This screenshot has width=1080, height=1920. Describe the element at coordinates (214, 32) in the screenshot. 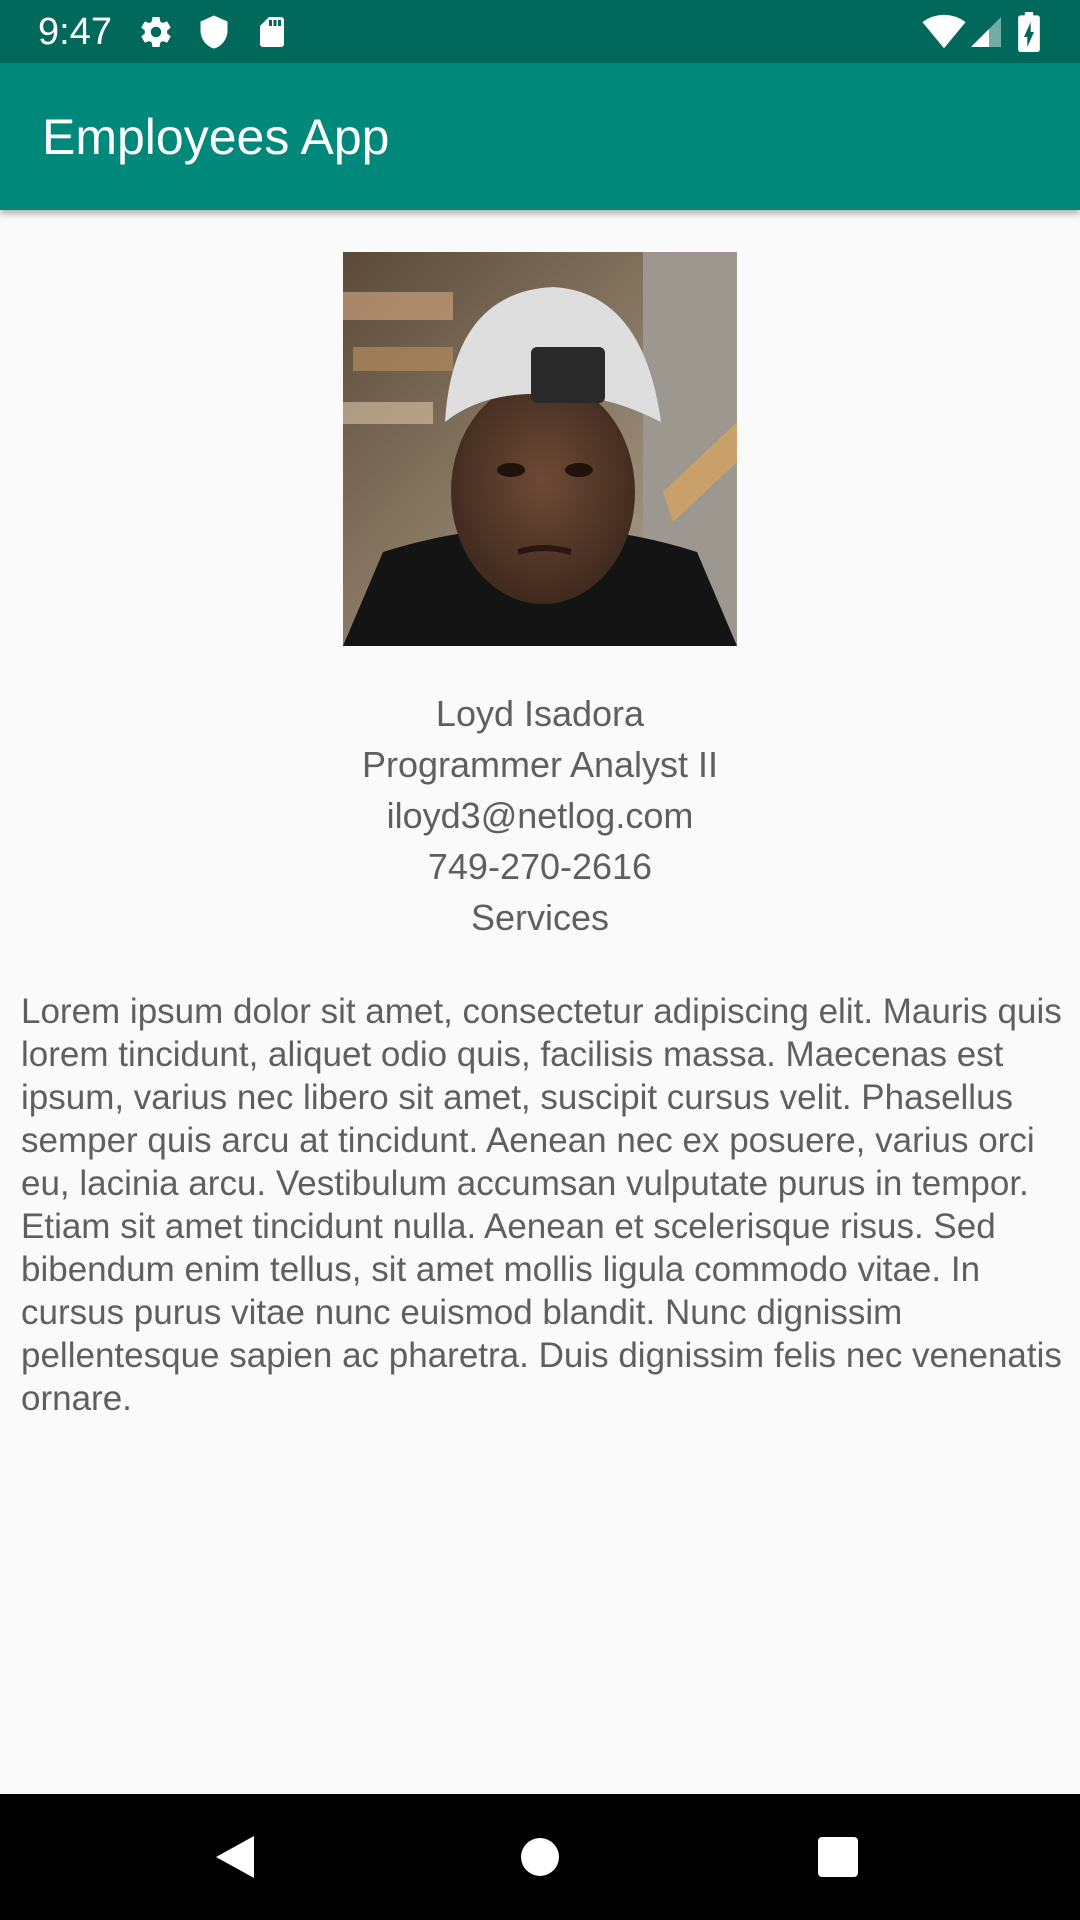

I see `shield-icon` at that location.